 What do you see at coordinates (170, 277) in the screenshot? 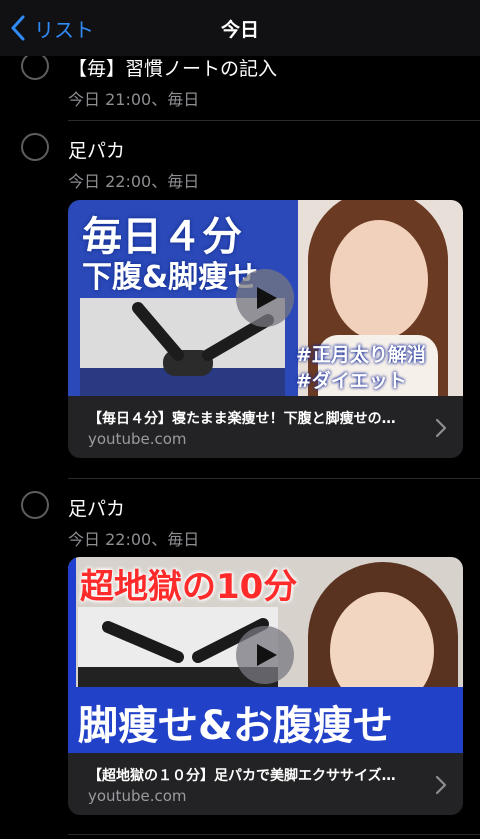
I see `thumbnail-text: 下腹&脚痩せ` at bounding box center [170, 277].